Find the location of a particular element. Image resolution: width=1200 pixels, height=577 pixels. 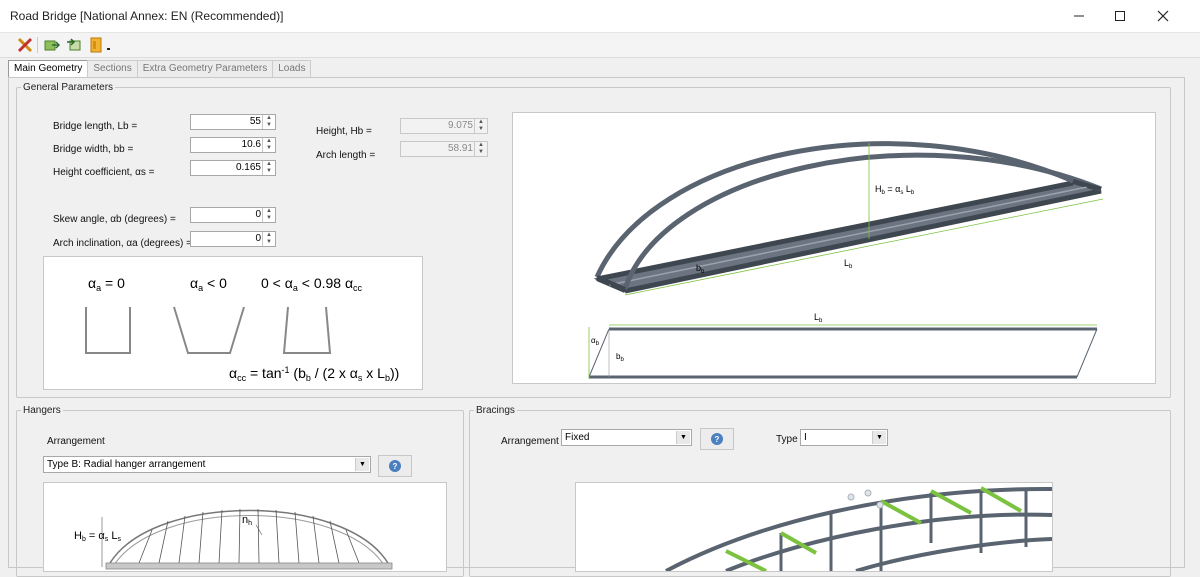

tab-main-geometry: Main Geometry is located at coordinates (48, 69).